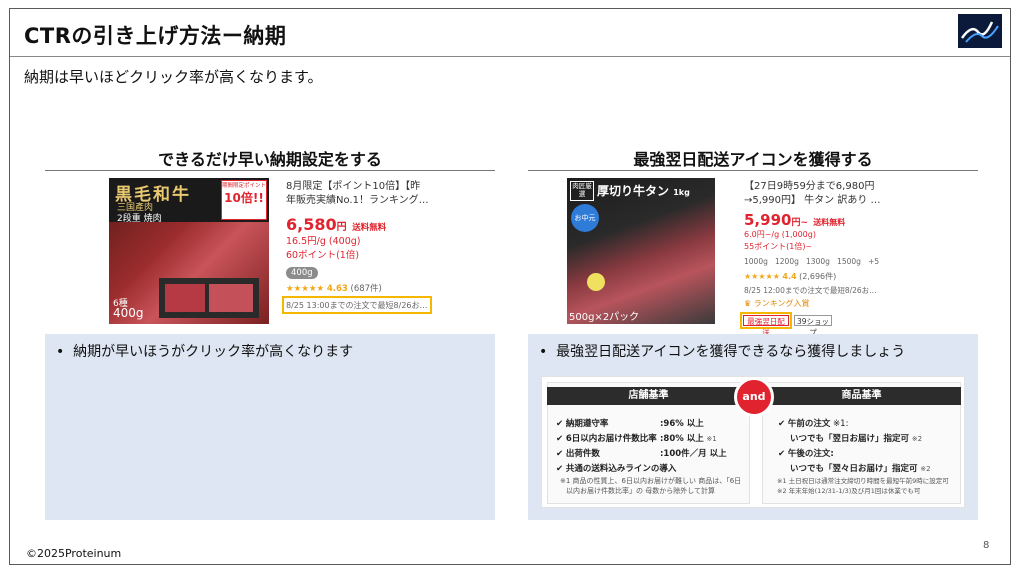 Image resolution: width=1024 pixels, height=576 pixels. I want to click on points-badge: 期間限定ポイント 10倍!!, so click(244, 200).